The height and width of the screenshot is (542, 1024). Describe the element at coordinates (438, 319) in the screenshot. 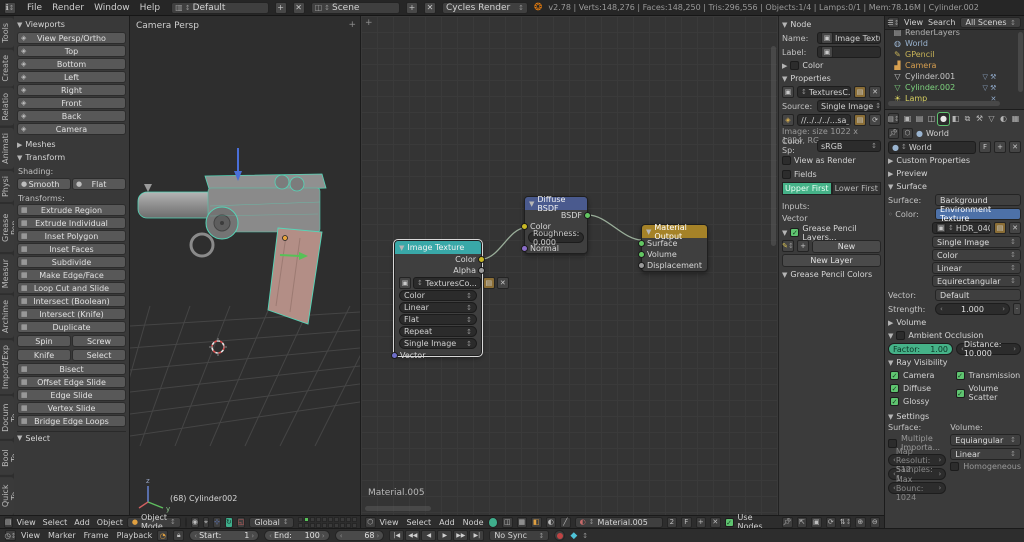

I see `node-dropdown: Flat ↕` at that location.